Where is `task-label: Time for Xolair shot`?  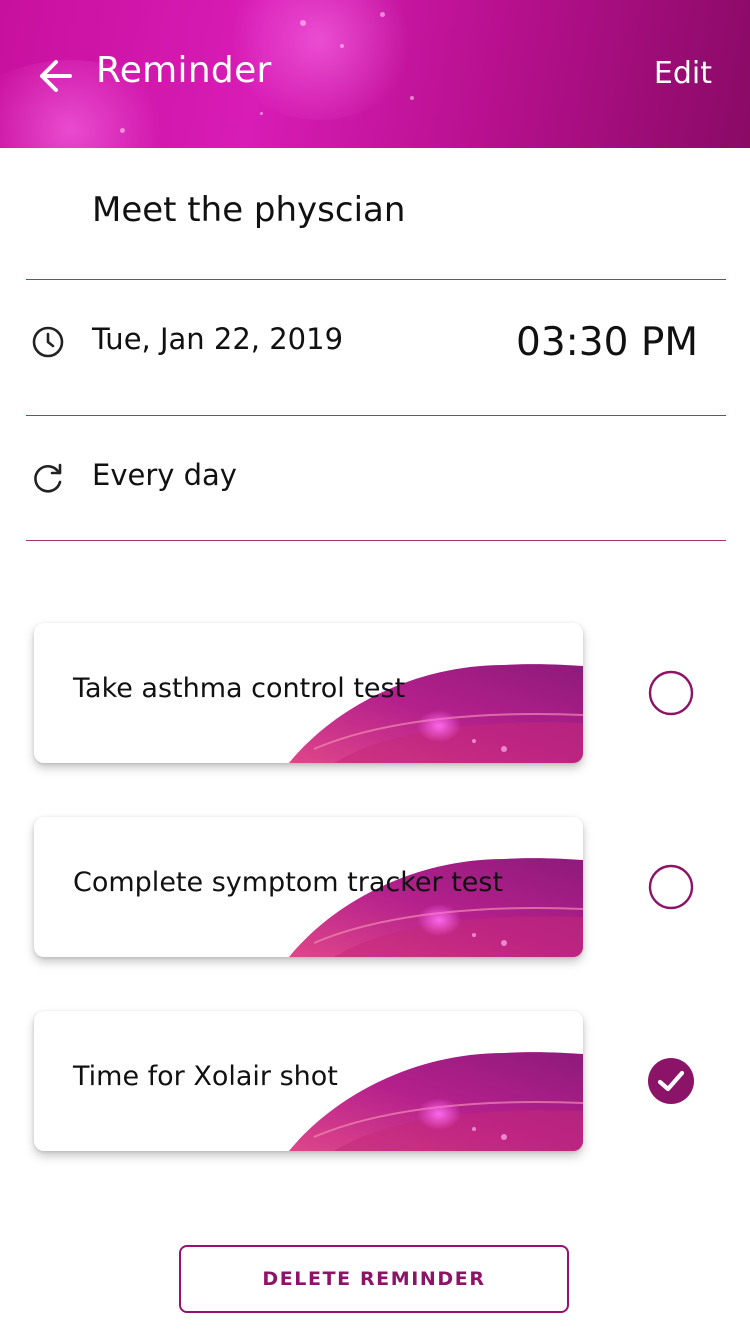 task-label: Time for Xolair shot is located at coordinates (205, 1076).